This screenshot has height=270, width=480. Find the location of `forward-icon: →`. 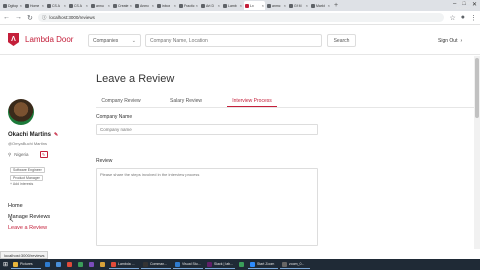

forward-icon: → is located at coordinates (18, 17).